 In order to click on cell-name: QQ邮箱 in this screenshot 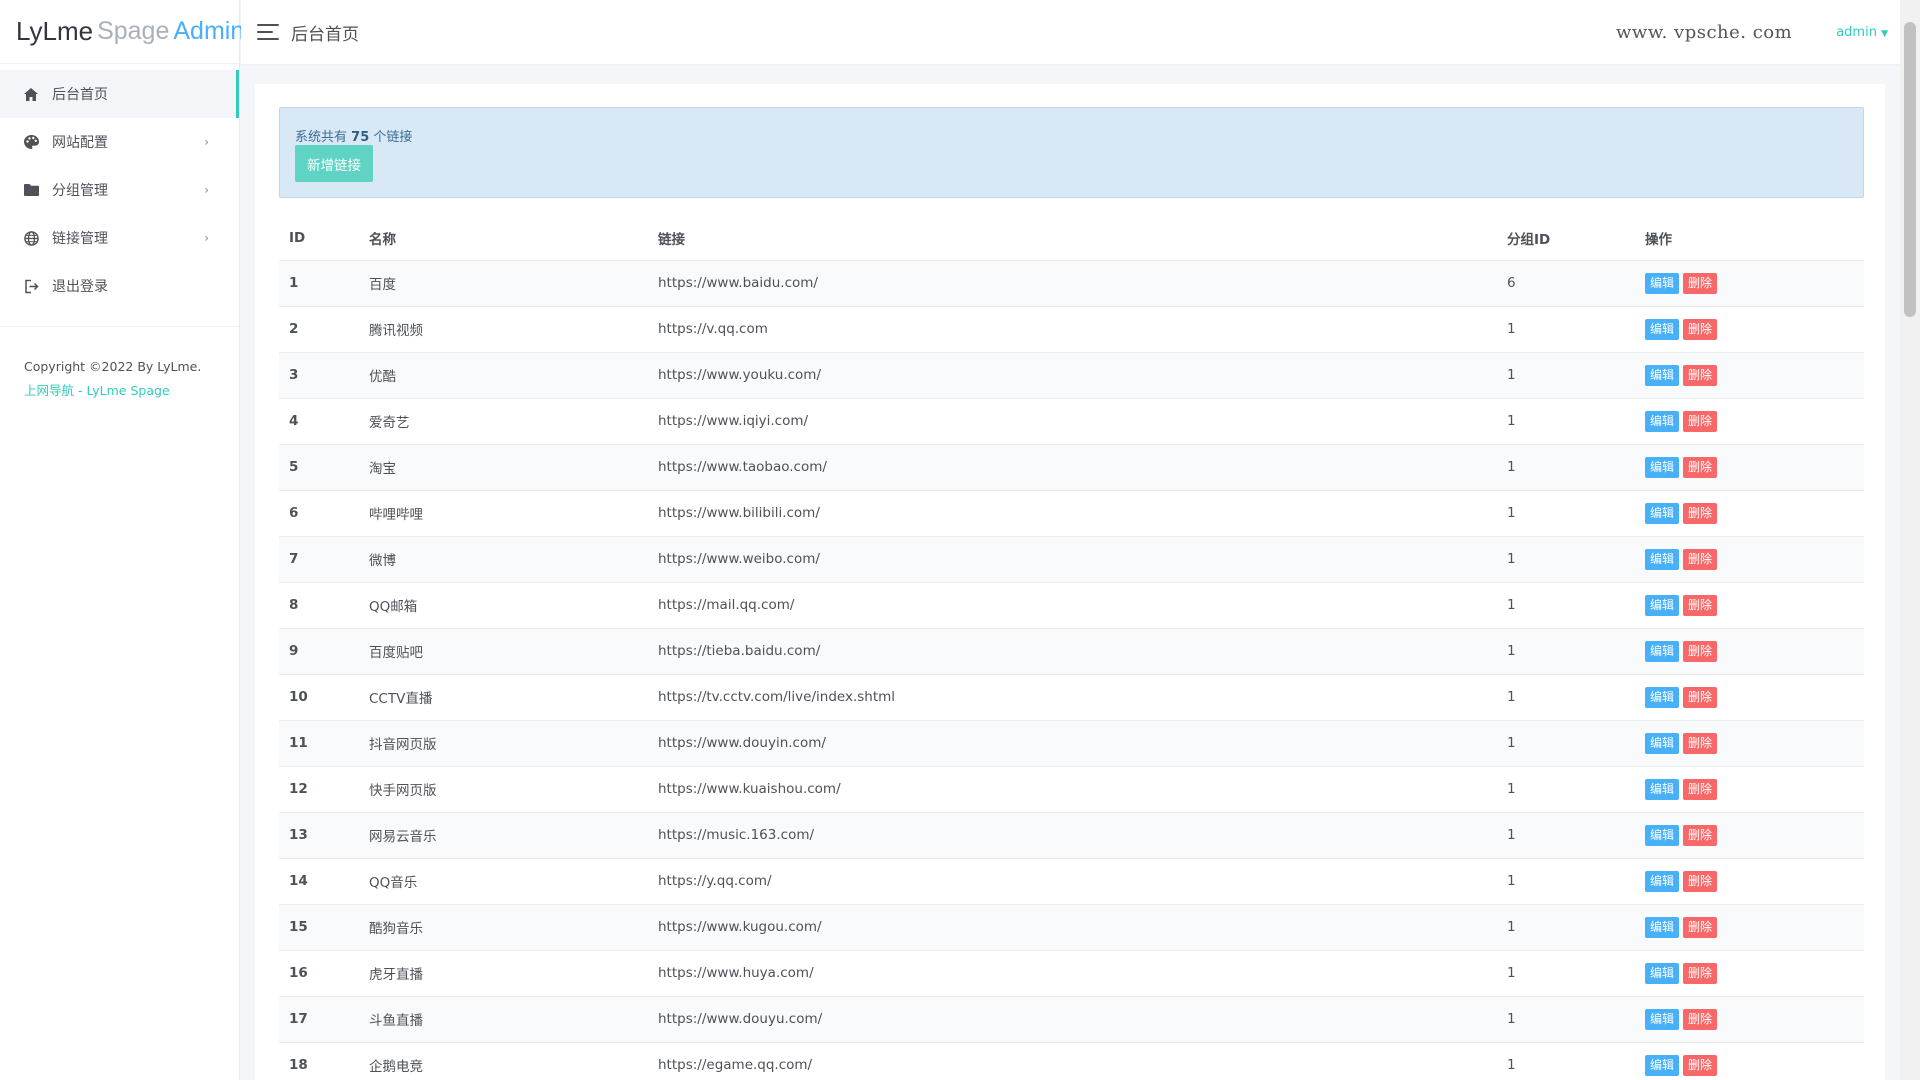, I will do `click(503, 605)`.